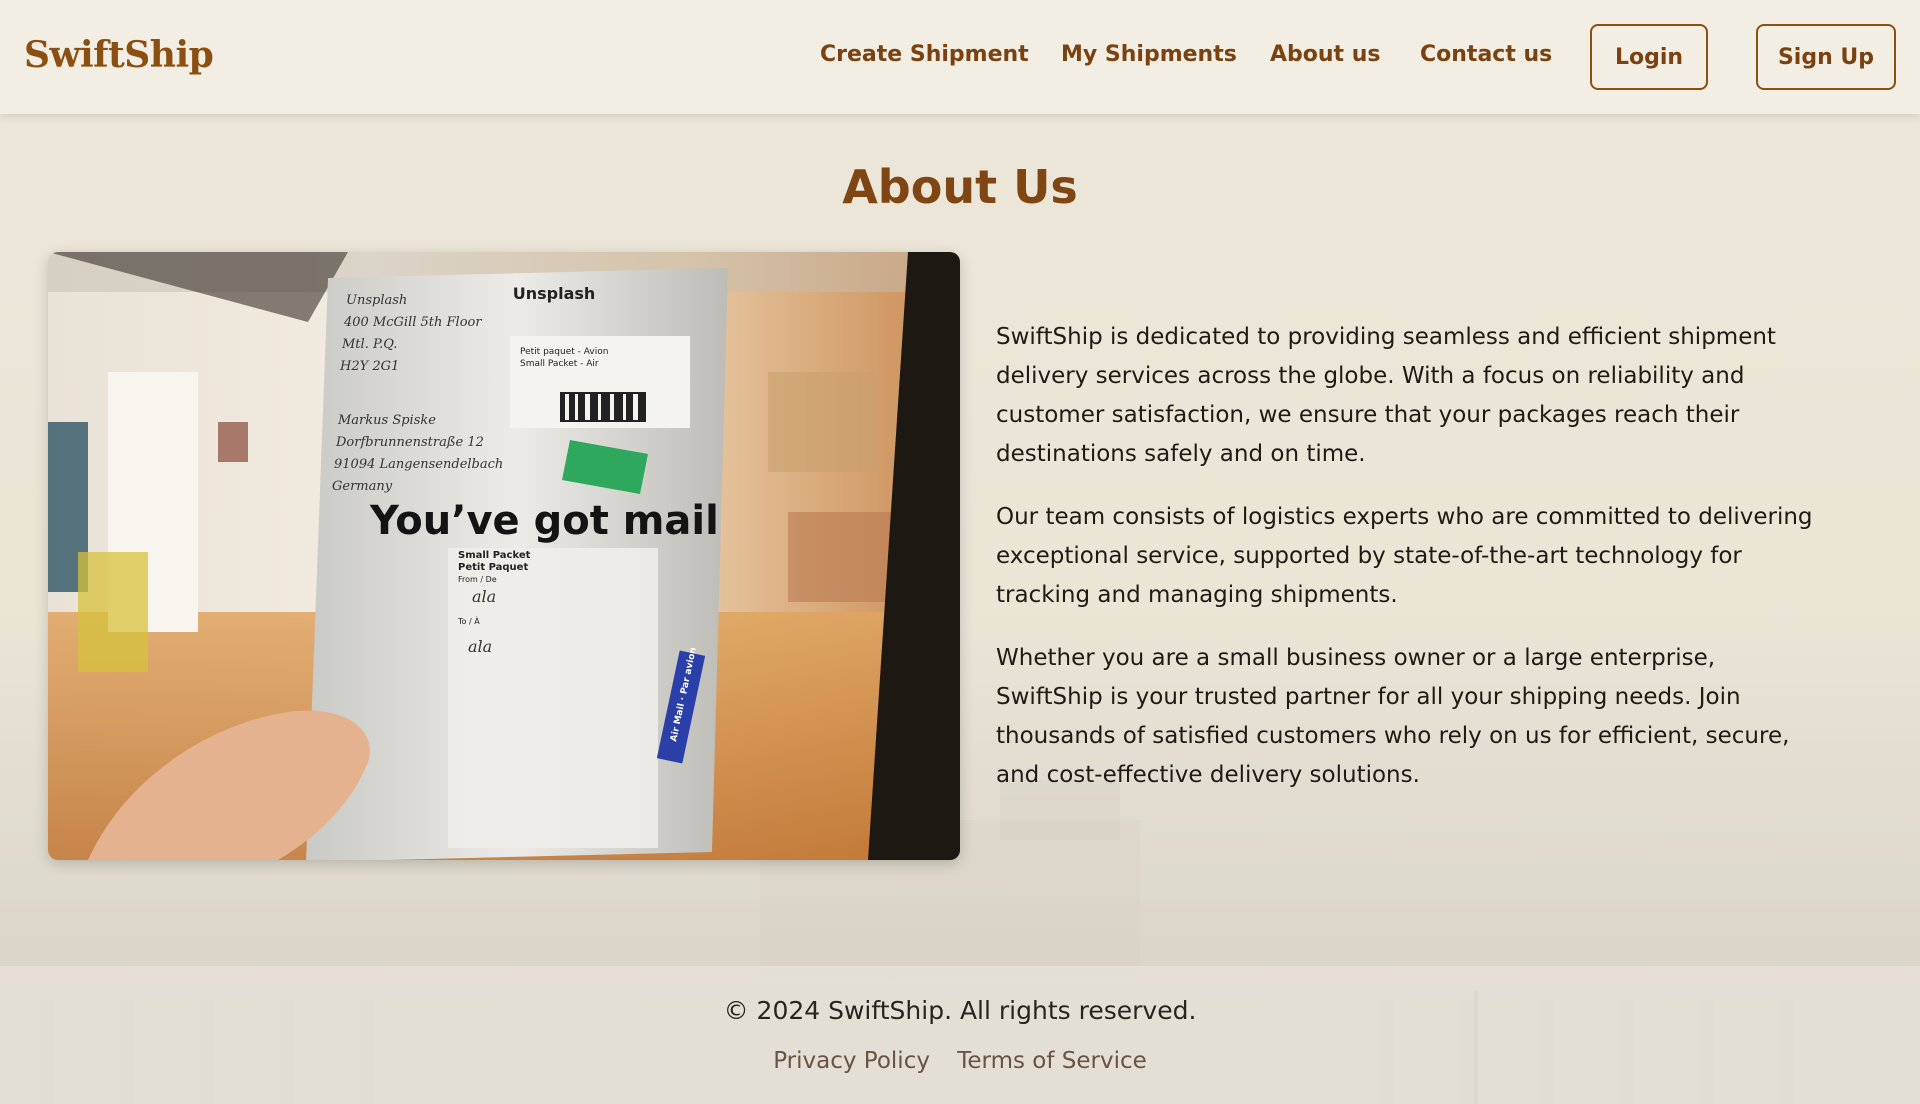 The height and width of the screenshot is (1104, 1920). What do you see at coordinates (418, 464) in the screenshot?
I see `address-line: 91094 Langensendelbach` at bounding box center [418, 464].